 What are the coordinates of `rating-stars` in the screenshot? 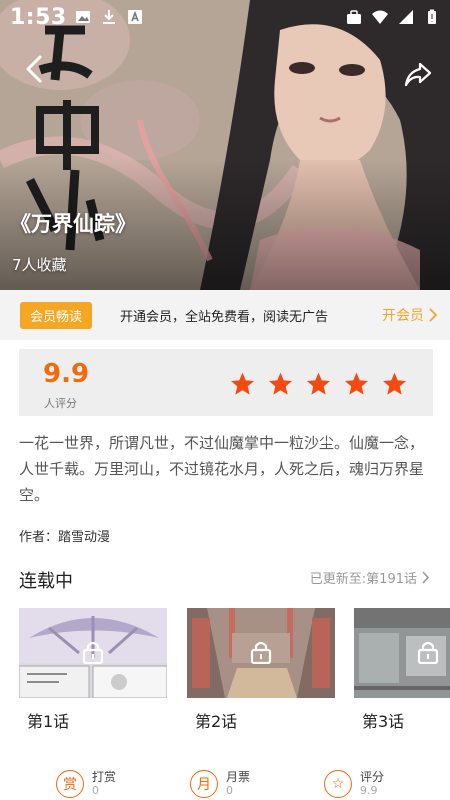 It's located at (318, 384).